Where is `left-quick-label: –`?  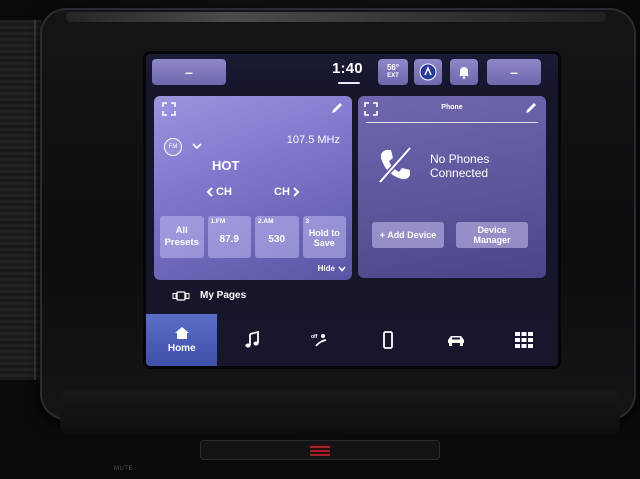
left-quick-label: – is located at coordinates (189, 72).